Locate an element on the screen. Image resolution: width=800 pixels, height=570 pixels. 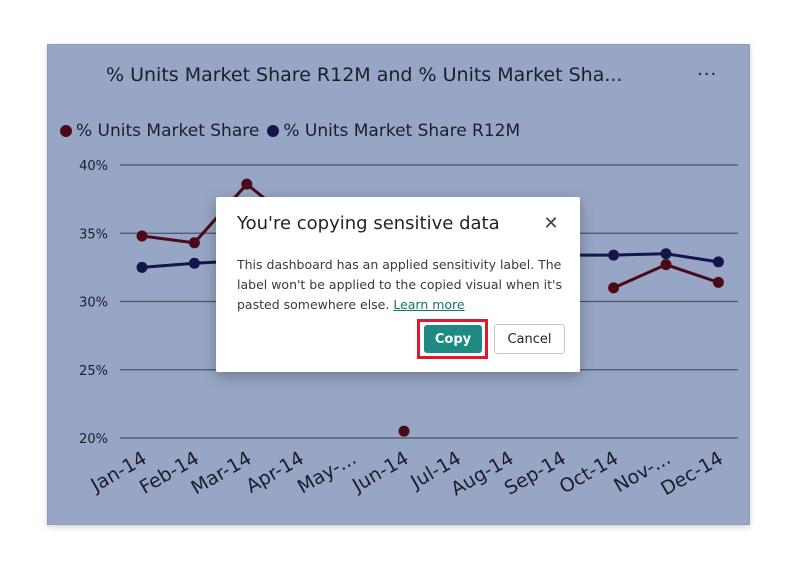
x-tick-label: Jun-14 is located at coordinates (380, 472).